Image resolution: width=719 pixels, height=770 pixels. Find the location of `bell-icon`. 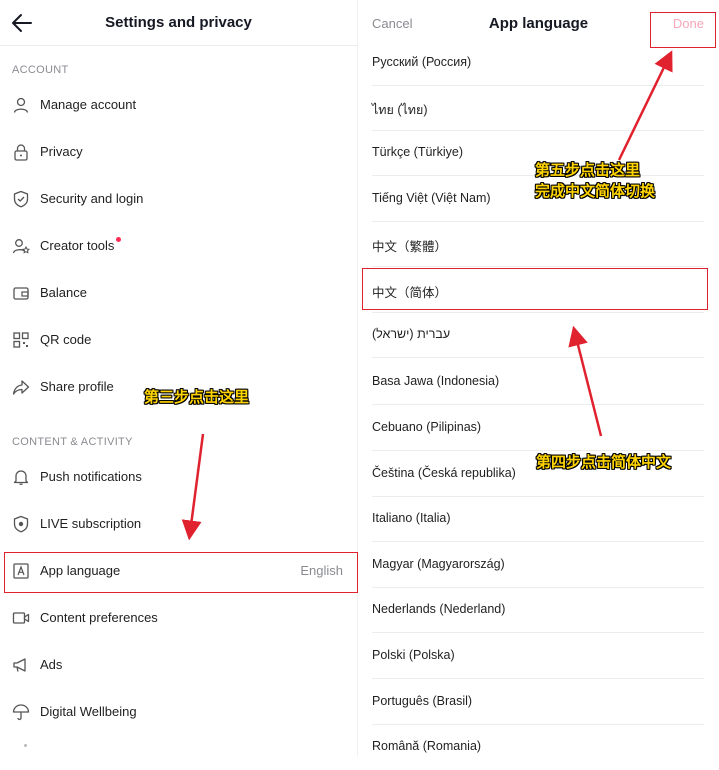

bell-icon is located at coordinates (21, 477).